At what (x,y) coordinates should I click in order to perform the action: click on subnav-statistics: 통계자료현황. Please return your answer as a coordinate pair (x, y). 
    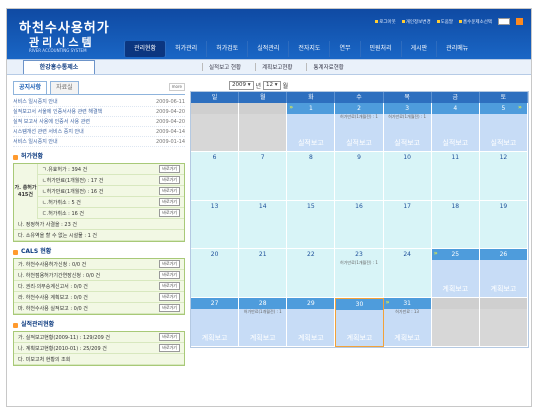
    Looking at the image, I should click on (325, 67).